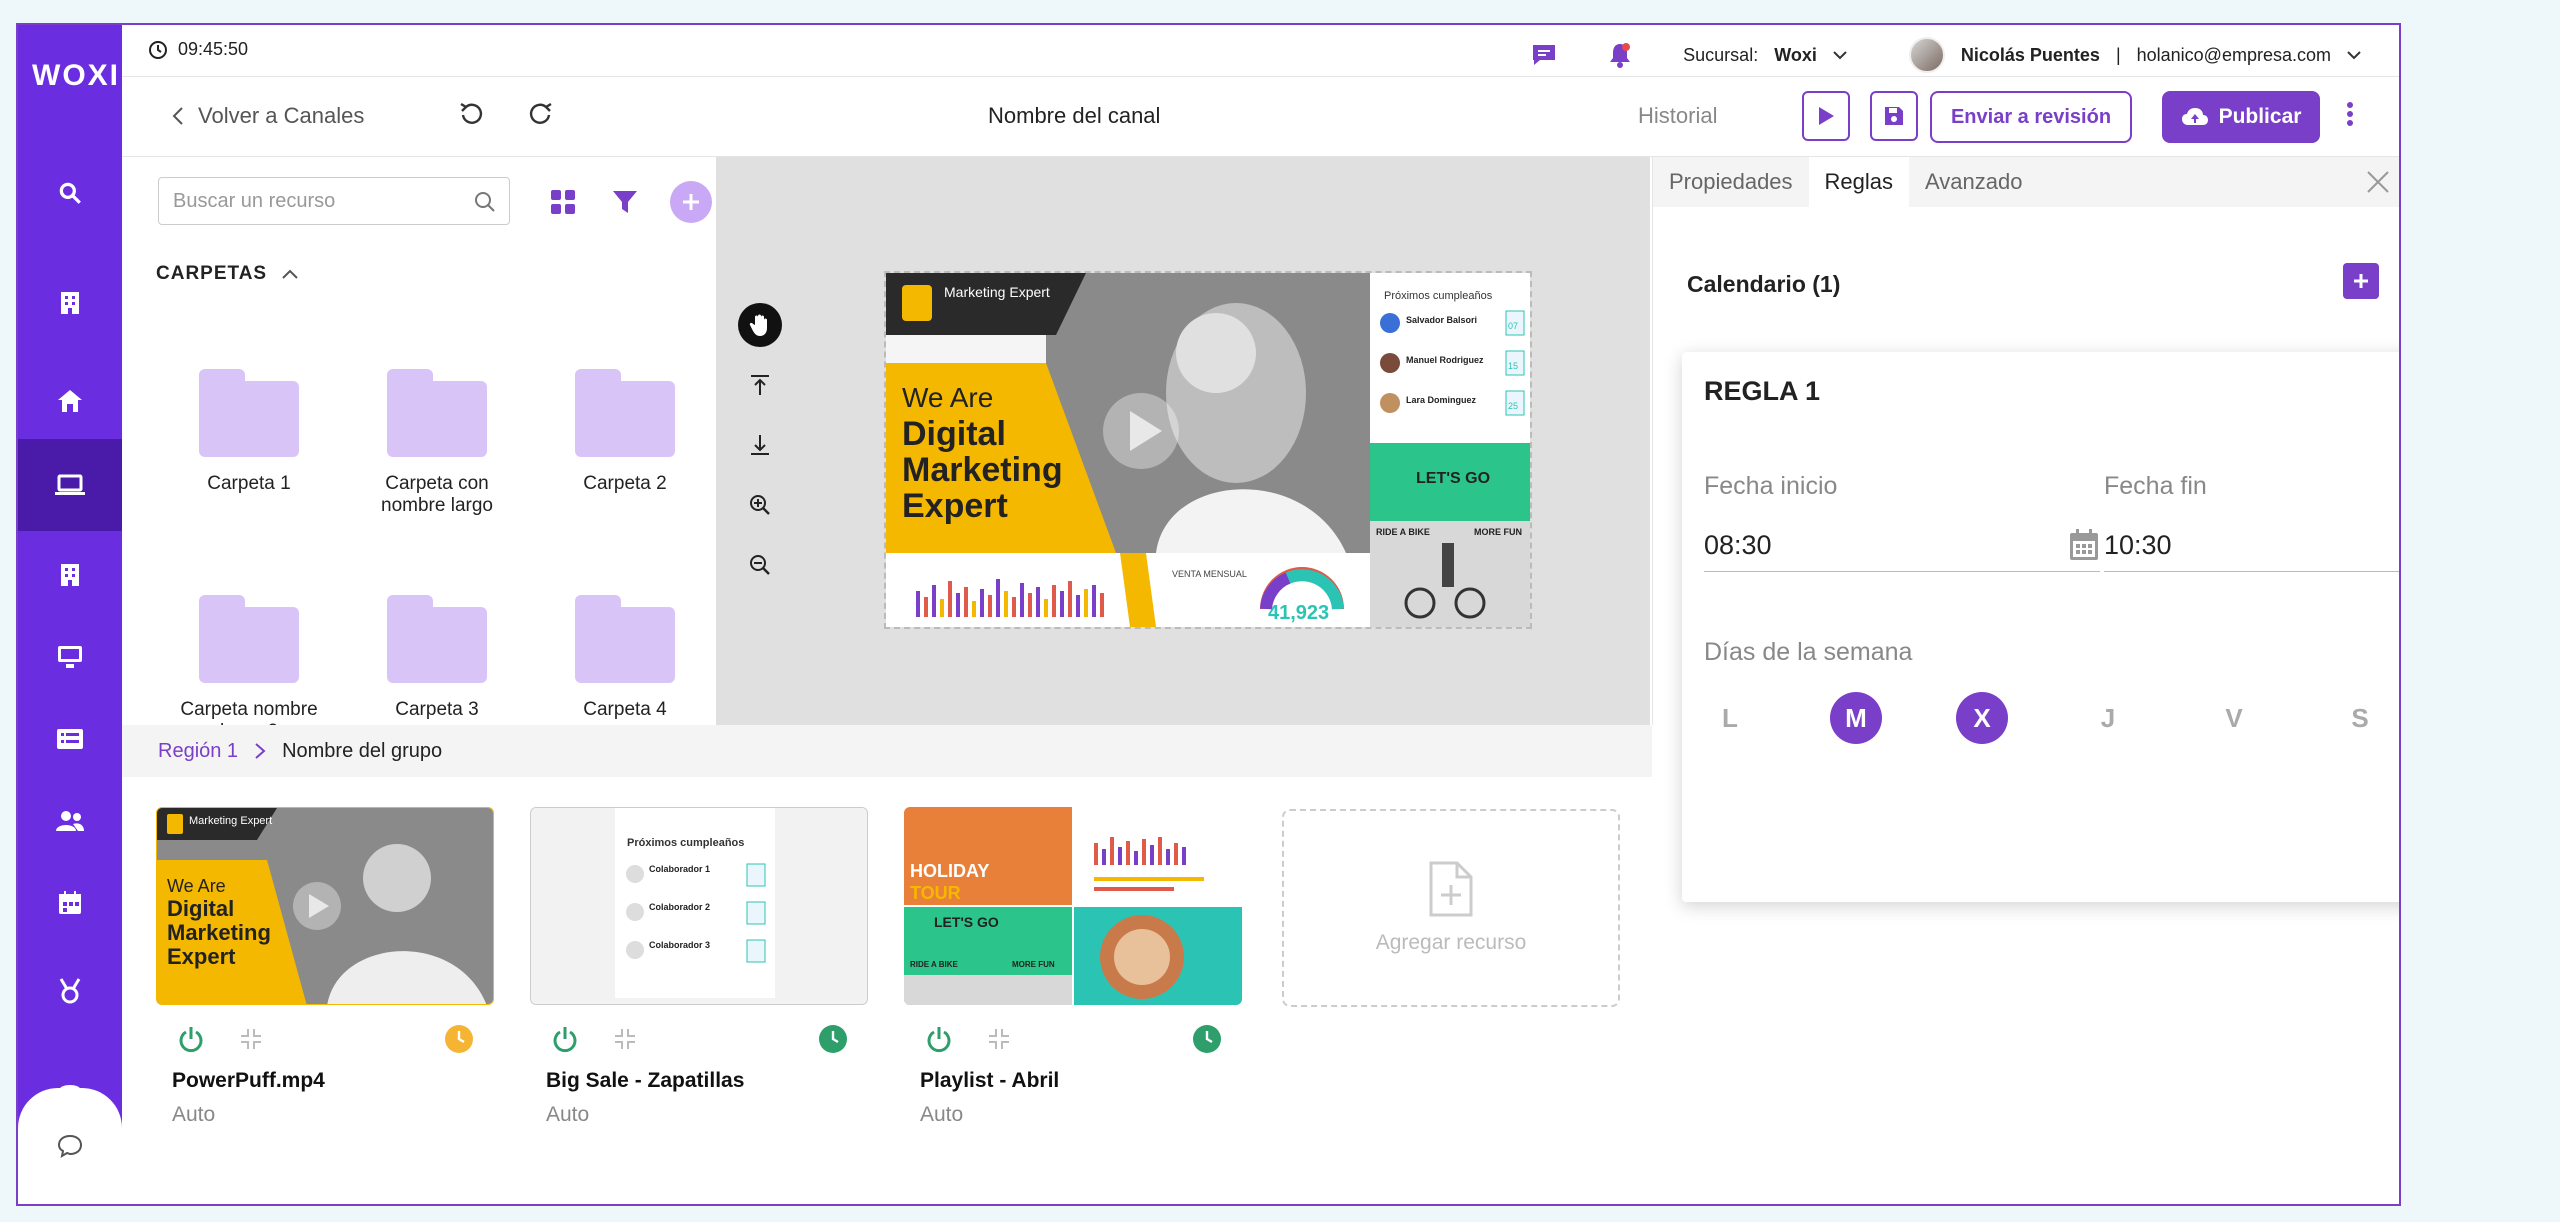  I want to click on folder-item: Carpeta 3, so click(437, 658).